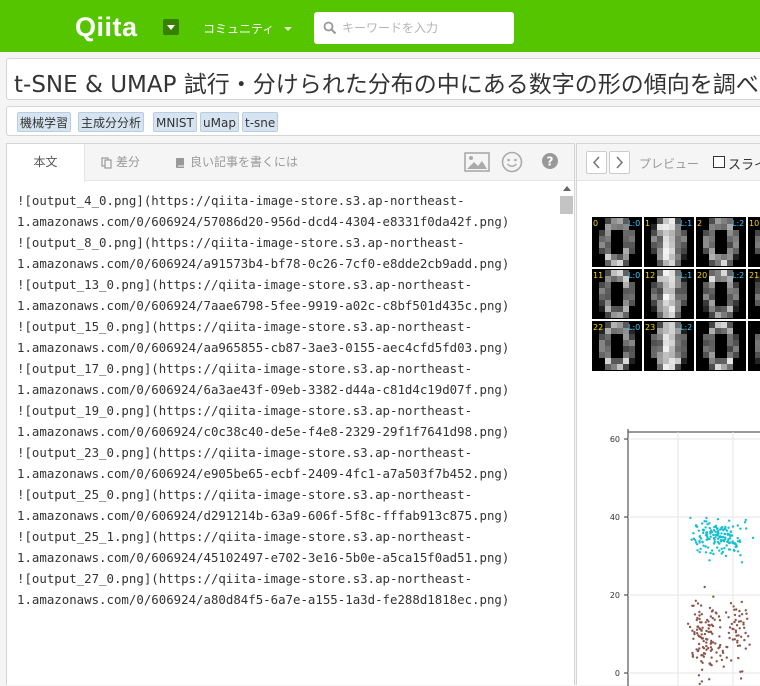 This screenshot has height=686, width=760. Describe the element at coordinates (512, 162) in the screenshot. I see `emoji-icon` at that location.